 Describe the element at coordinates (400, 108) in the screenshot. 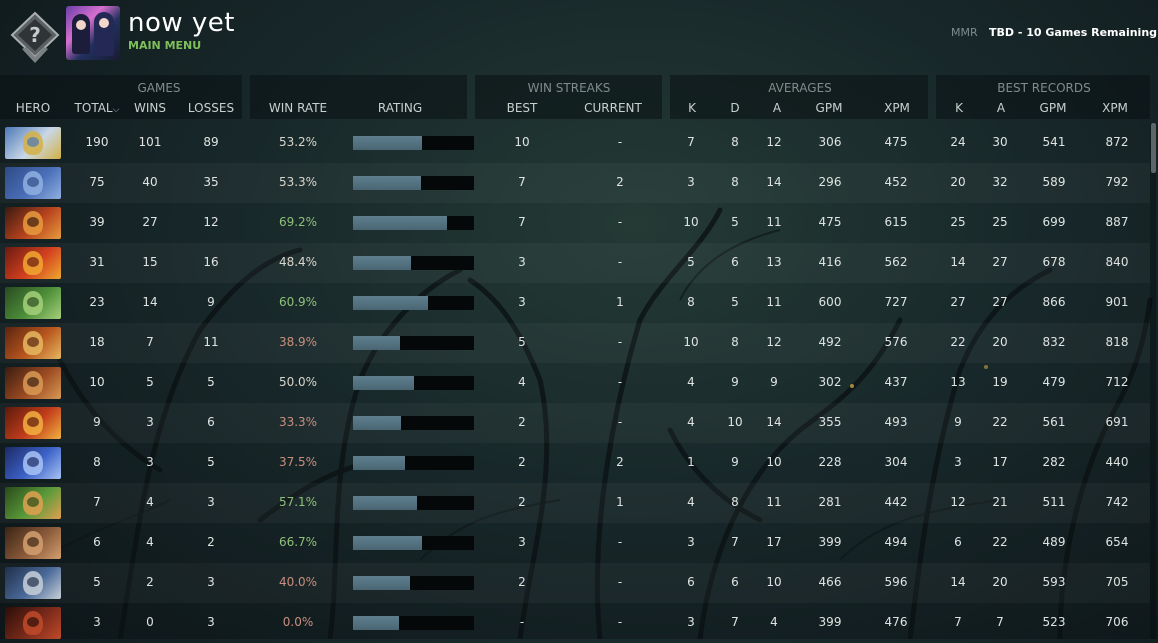

I see `col-rating: RATING` at that location.